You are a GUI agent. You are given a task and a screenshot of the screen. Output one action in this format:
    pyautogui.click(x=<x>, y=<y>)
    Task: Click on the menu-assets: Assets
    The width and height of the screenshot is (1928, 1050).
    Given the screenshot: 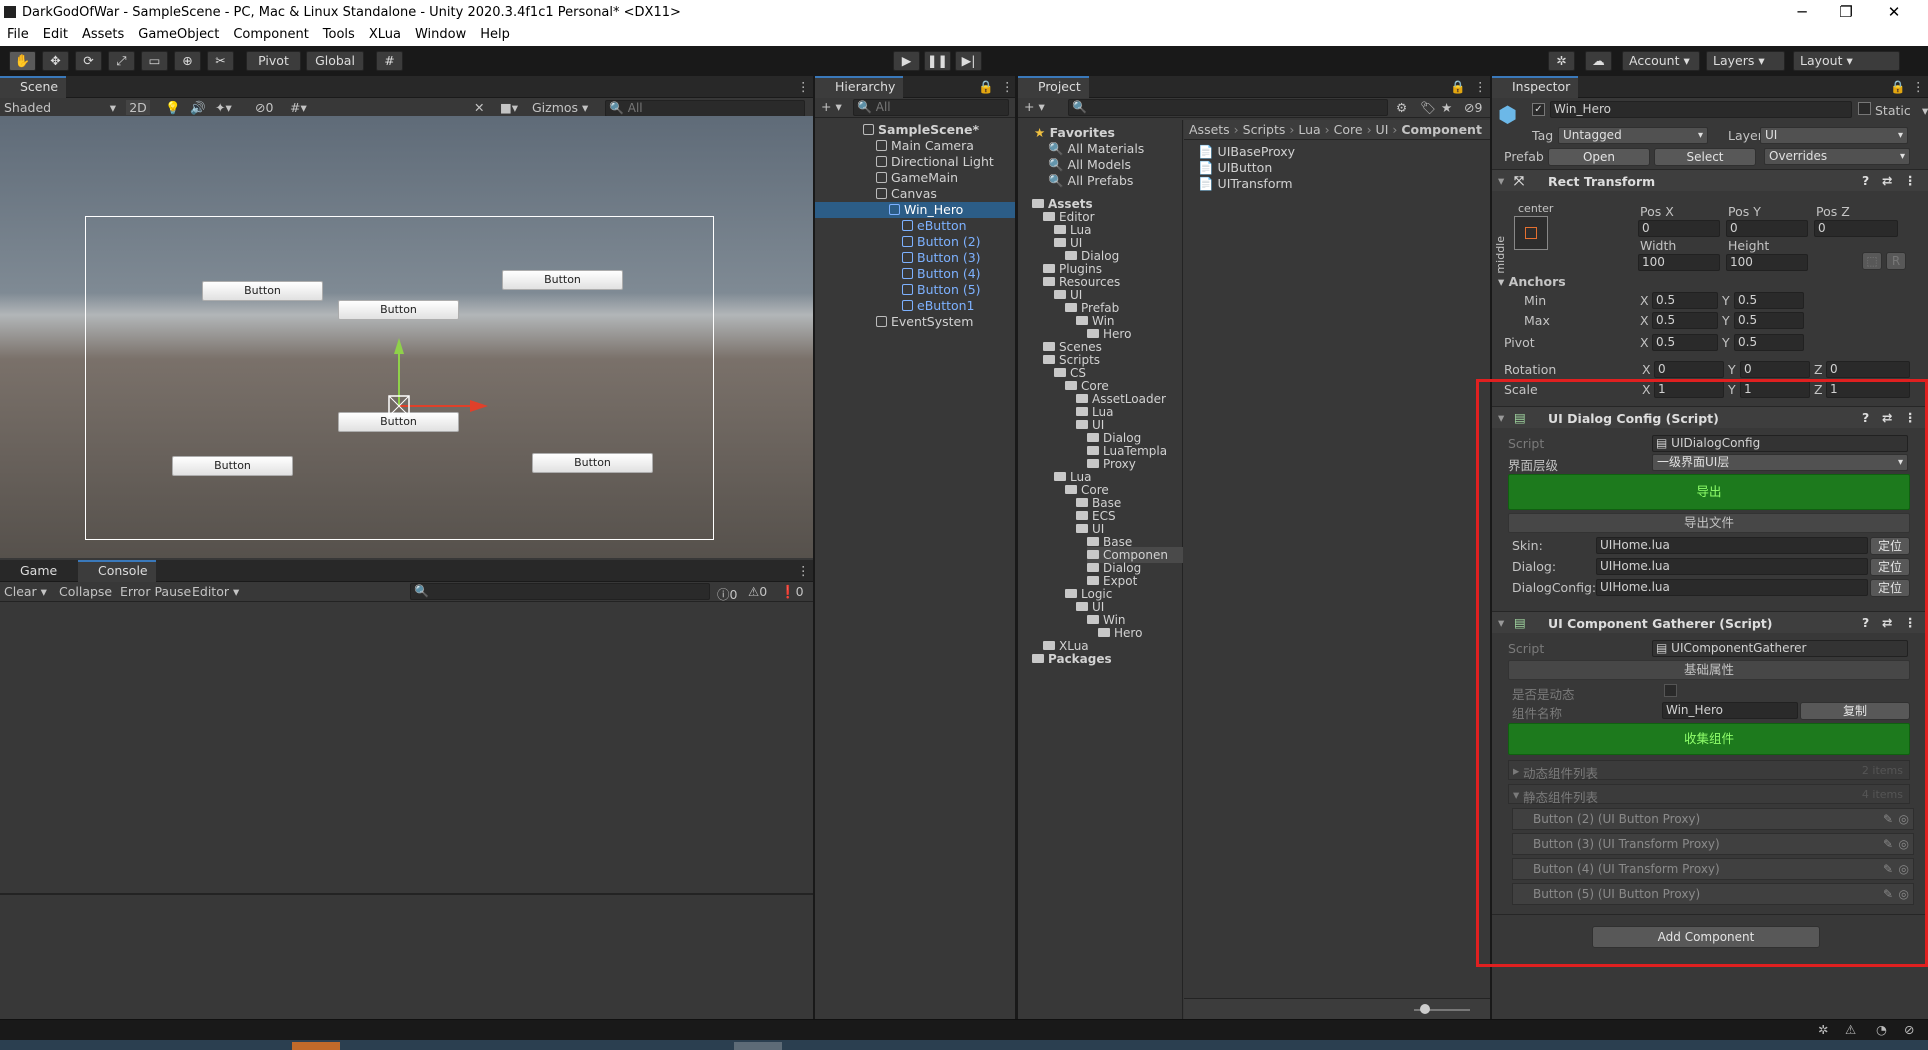 What is the action you would take?
    pyautogui.click(x=103, y=35)
    